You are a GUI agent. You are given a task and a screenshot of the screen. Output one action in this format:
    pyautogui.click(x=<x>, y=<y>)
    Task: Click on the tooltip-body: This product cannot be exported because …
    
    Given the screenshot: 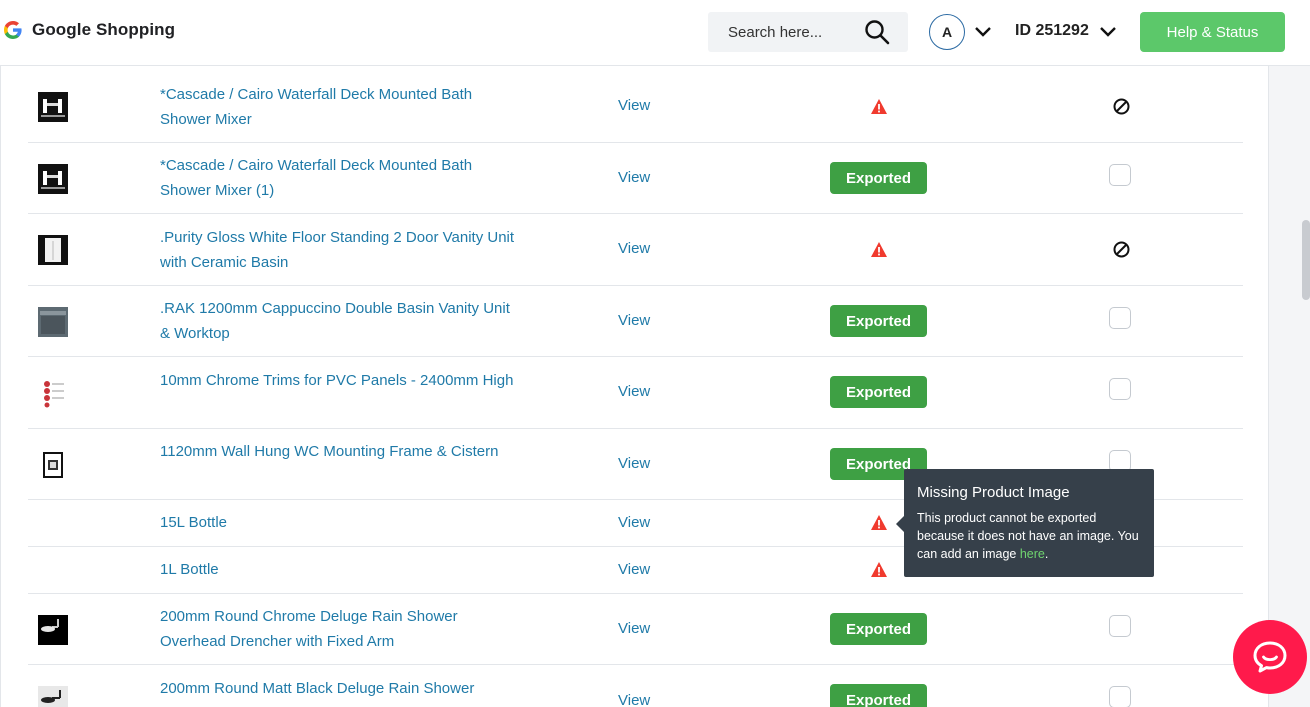 What is the action you would take?
    pyautogui.click(x=1029, y=536)
    